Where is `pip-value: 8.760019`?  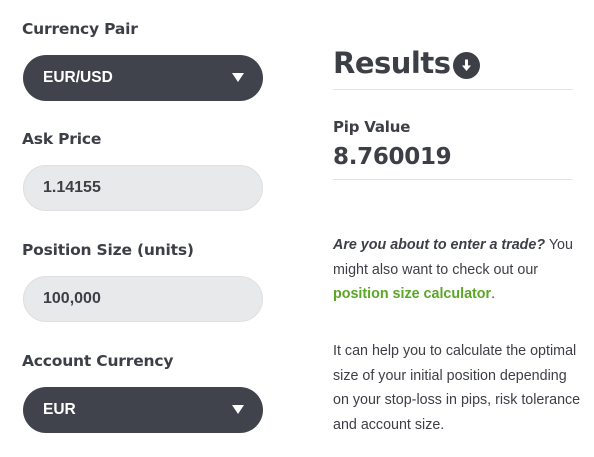
pip-value: 8.760019 is located at coordinates (392, 157).